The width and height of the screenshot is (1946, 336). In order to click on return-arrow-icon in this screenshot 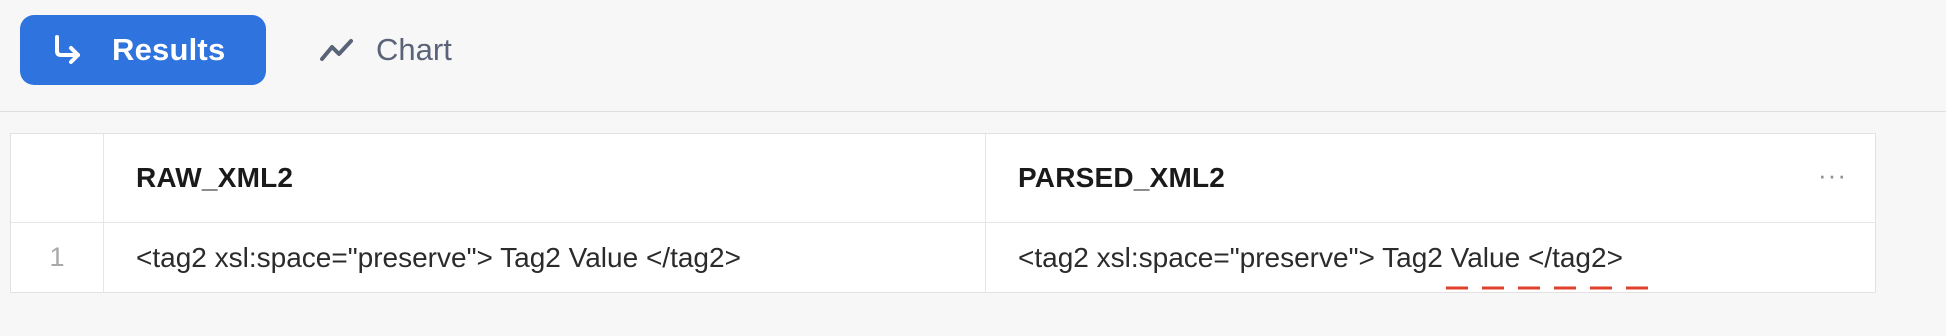, I will do `click(67, 50)`.